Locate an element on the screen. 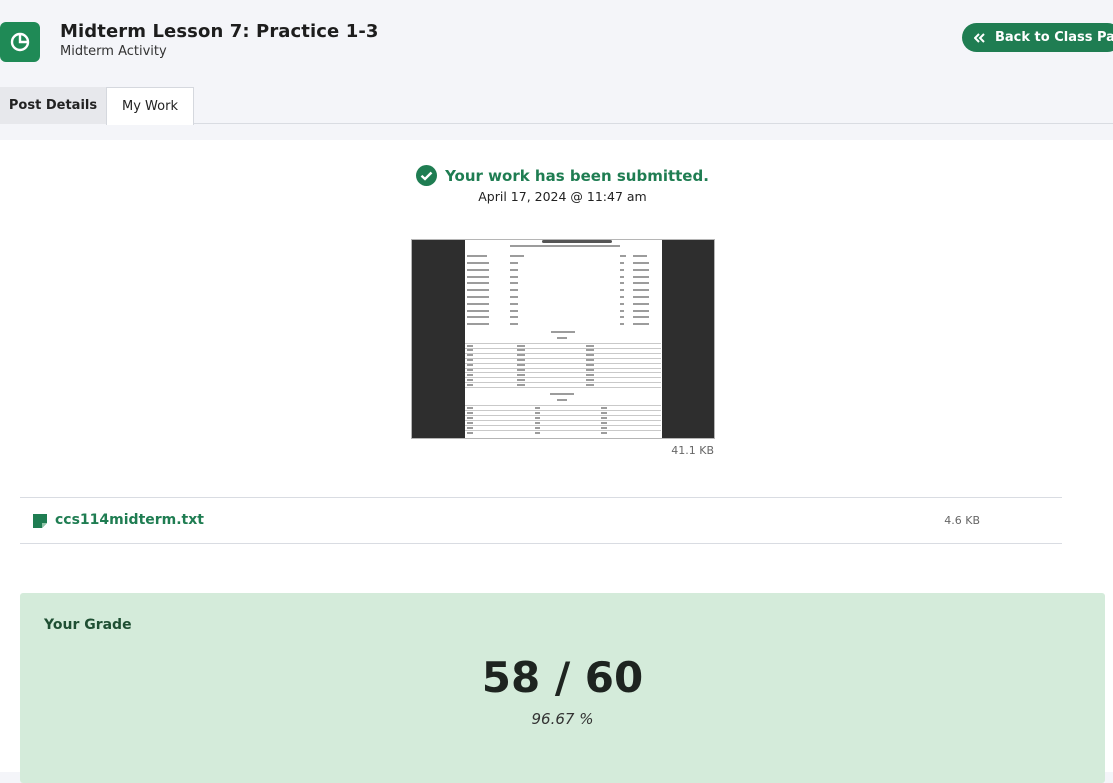 The width and height of the screenshot is (1113, 783). submission-status-text: Your work has been submitted. is located at coordinates (577, 175).